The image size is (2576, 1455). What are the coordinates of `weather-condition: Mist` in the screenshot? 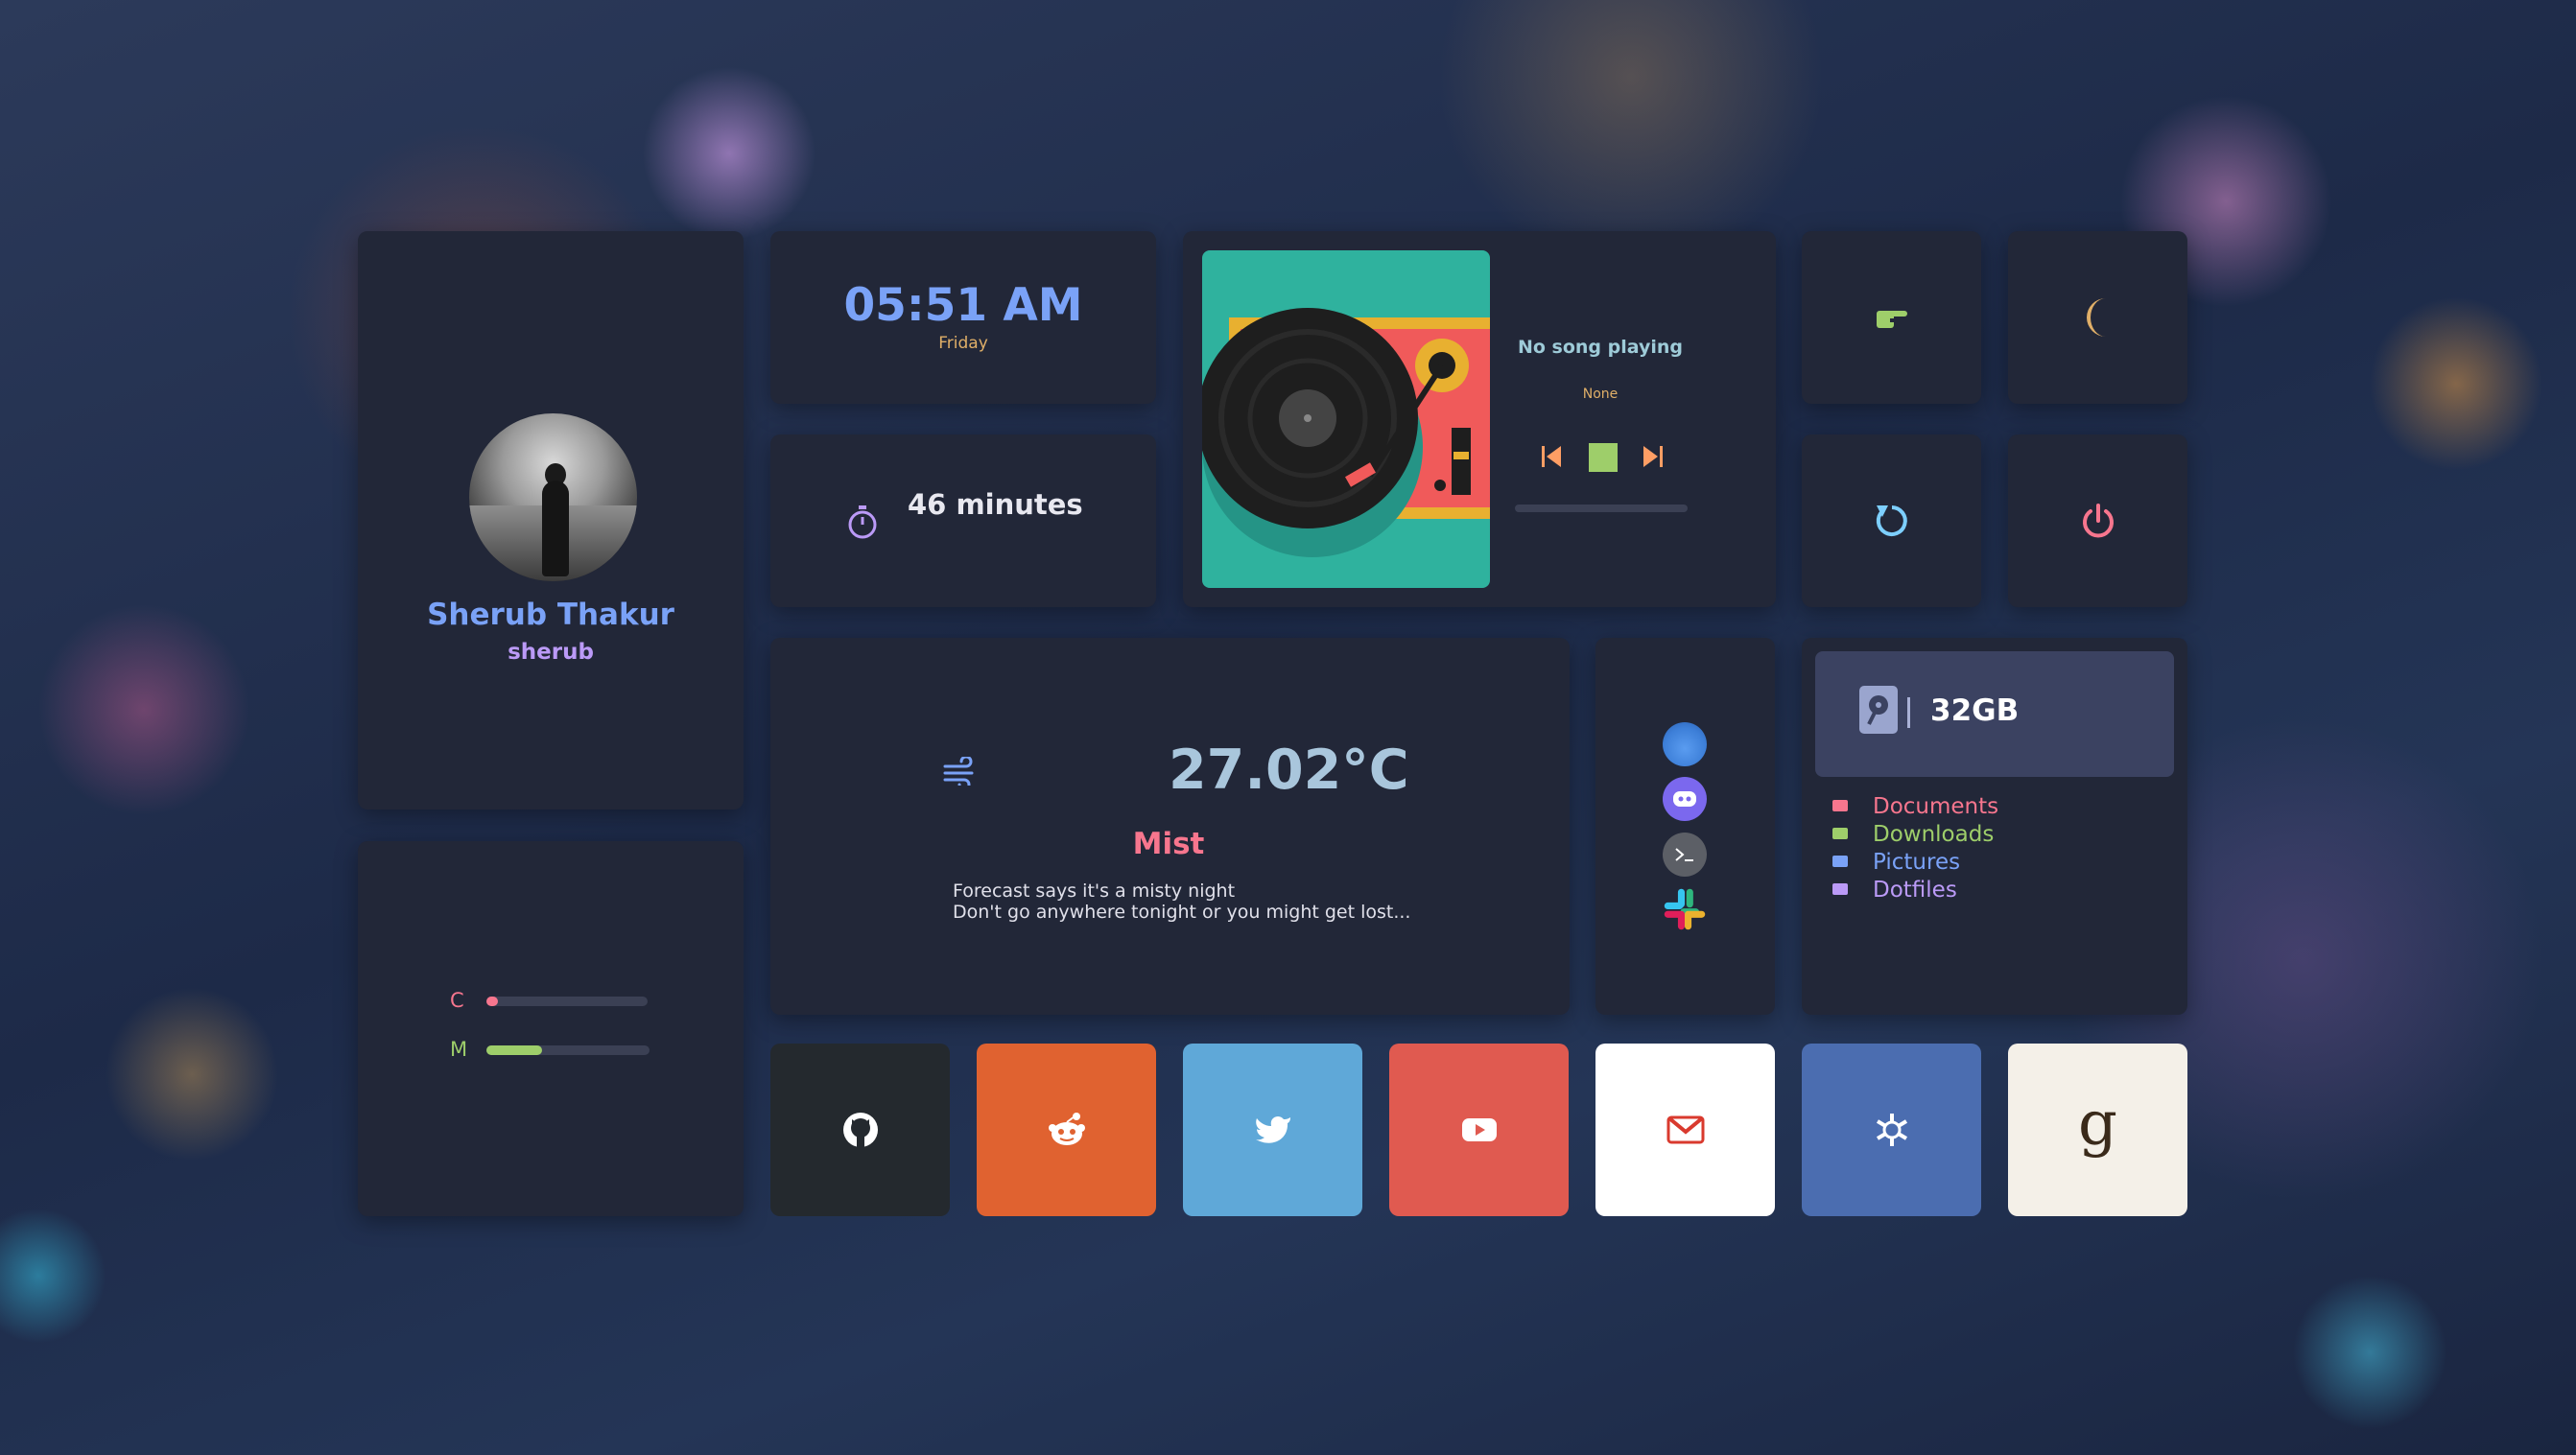 It's located at (1169, 844).